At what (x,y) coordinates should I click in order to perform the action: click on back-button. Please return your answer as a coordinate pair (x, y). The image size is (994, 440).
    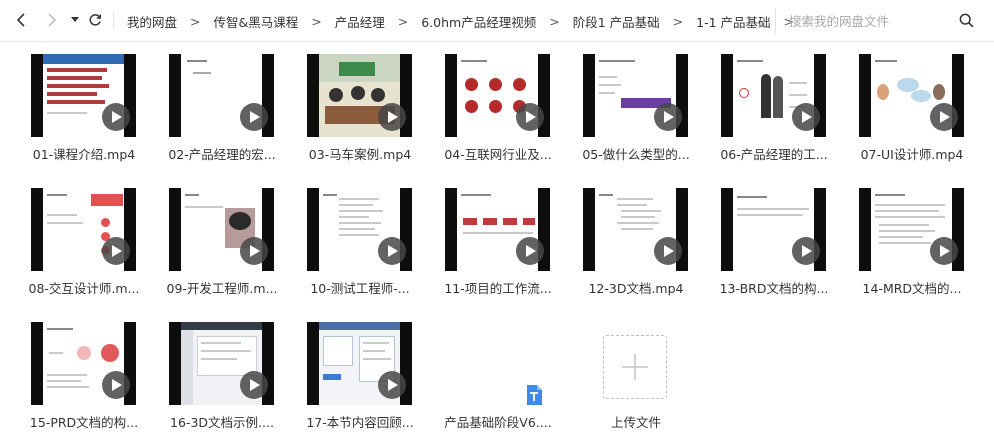
    Looking at the image, I should click on (22, 20).